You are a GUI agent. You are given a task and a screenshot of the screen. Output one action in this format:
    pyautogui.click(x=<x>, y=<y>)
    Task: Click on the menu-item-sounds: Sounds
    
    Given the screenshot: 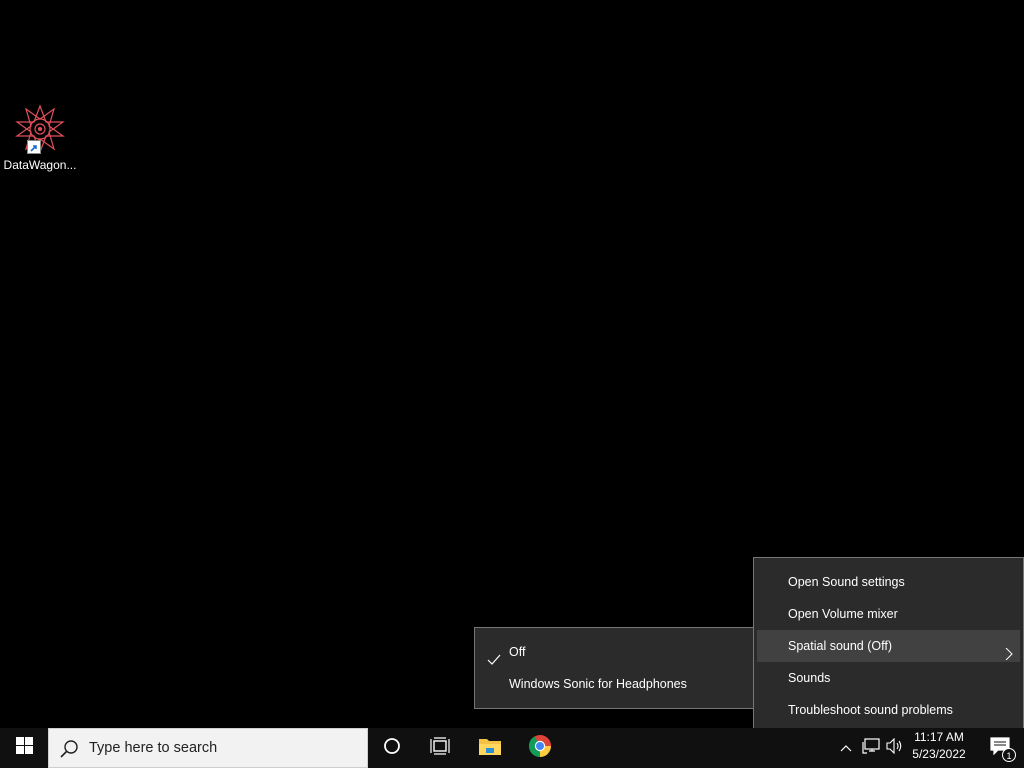 What is the action you would take?
    pyautogui.click(x=888, y=678)
    